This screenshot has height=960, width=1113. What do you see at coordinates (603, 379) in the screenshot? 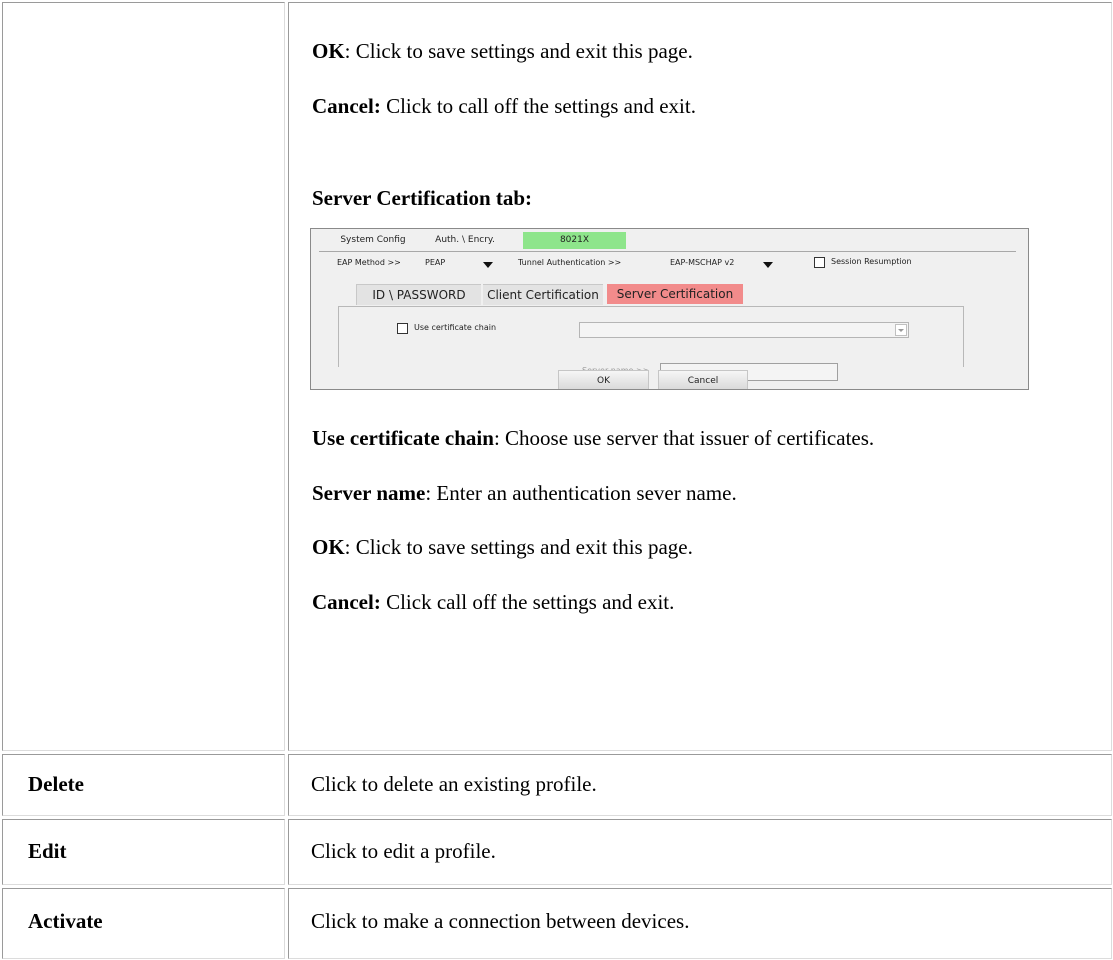
I see `ok-button: OK` at bounding box center [603, 379].